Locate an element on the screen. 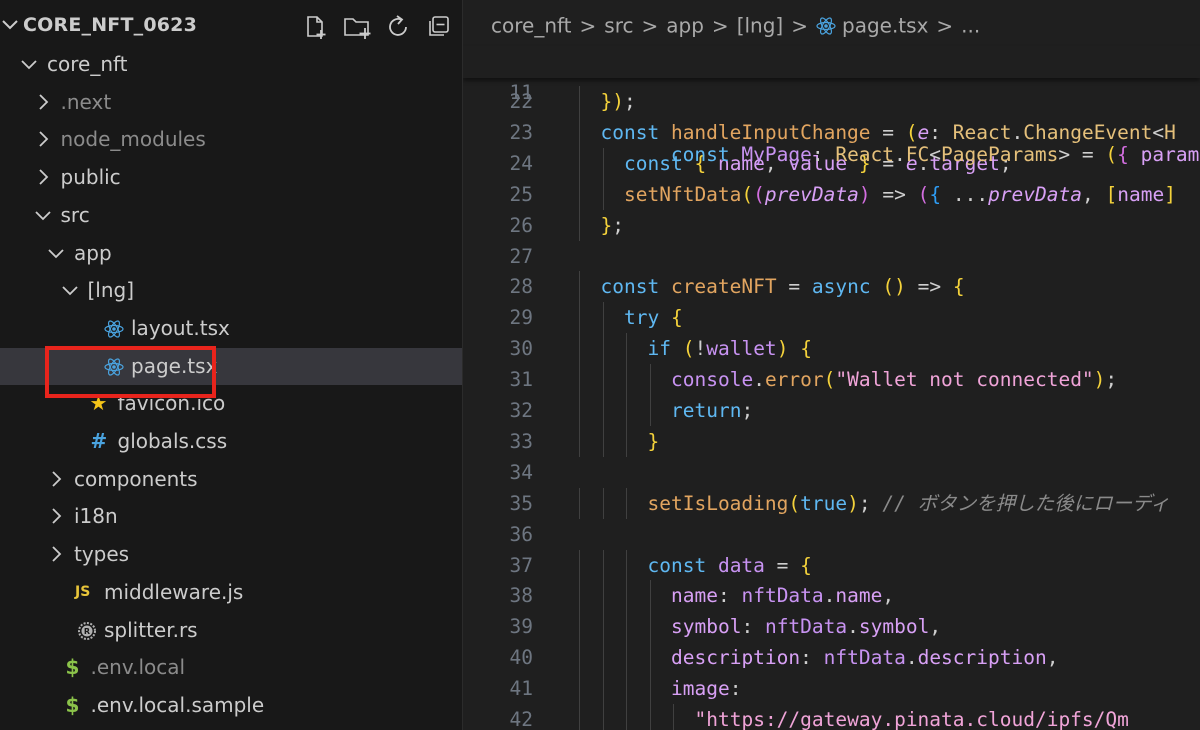 The height and width of the screenshot is (730, 1200). tree-item-label: splitter.rs is located at coordinates (151, 629).